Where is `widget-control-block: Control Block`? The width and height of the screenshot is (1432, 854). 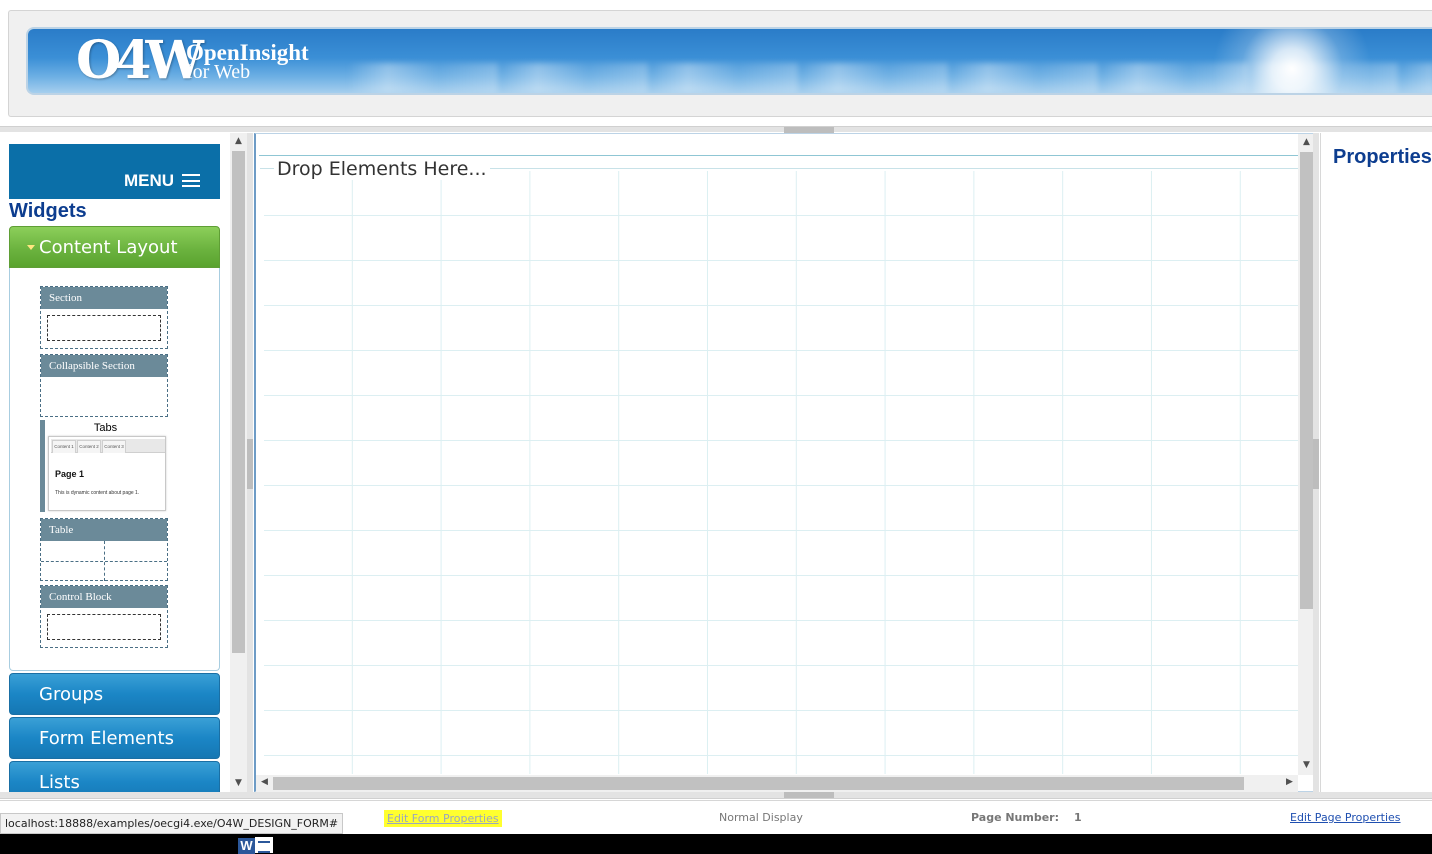
widget-control-block: Control Block is located at coordinates (104, 616).